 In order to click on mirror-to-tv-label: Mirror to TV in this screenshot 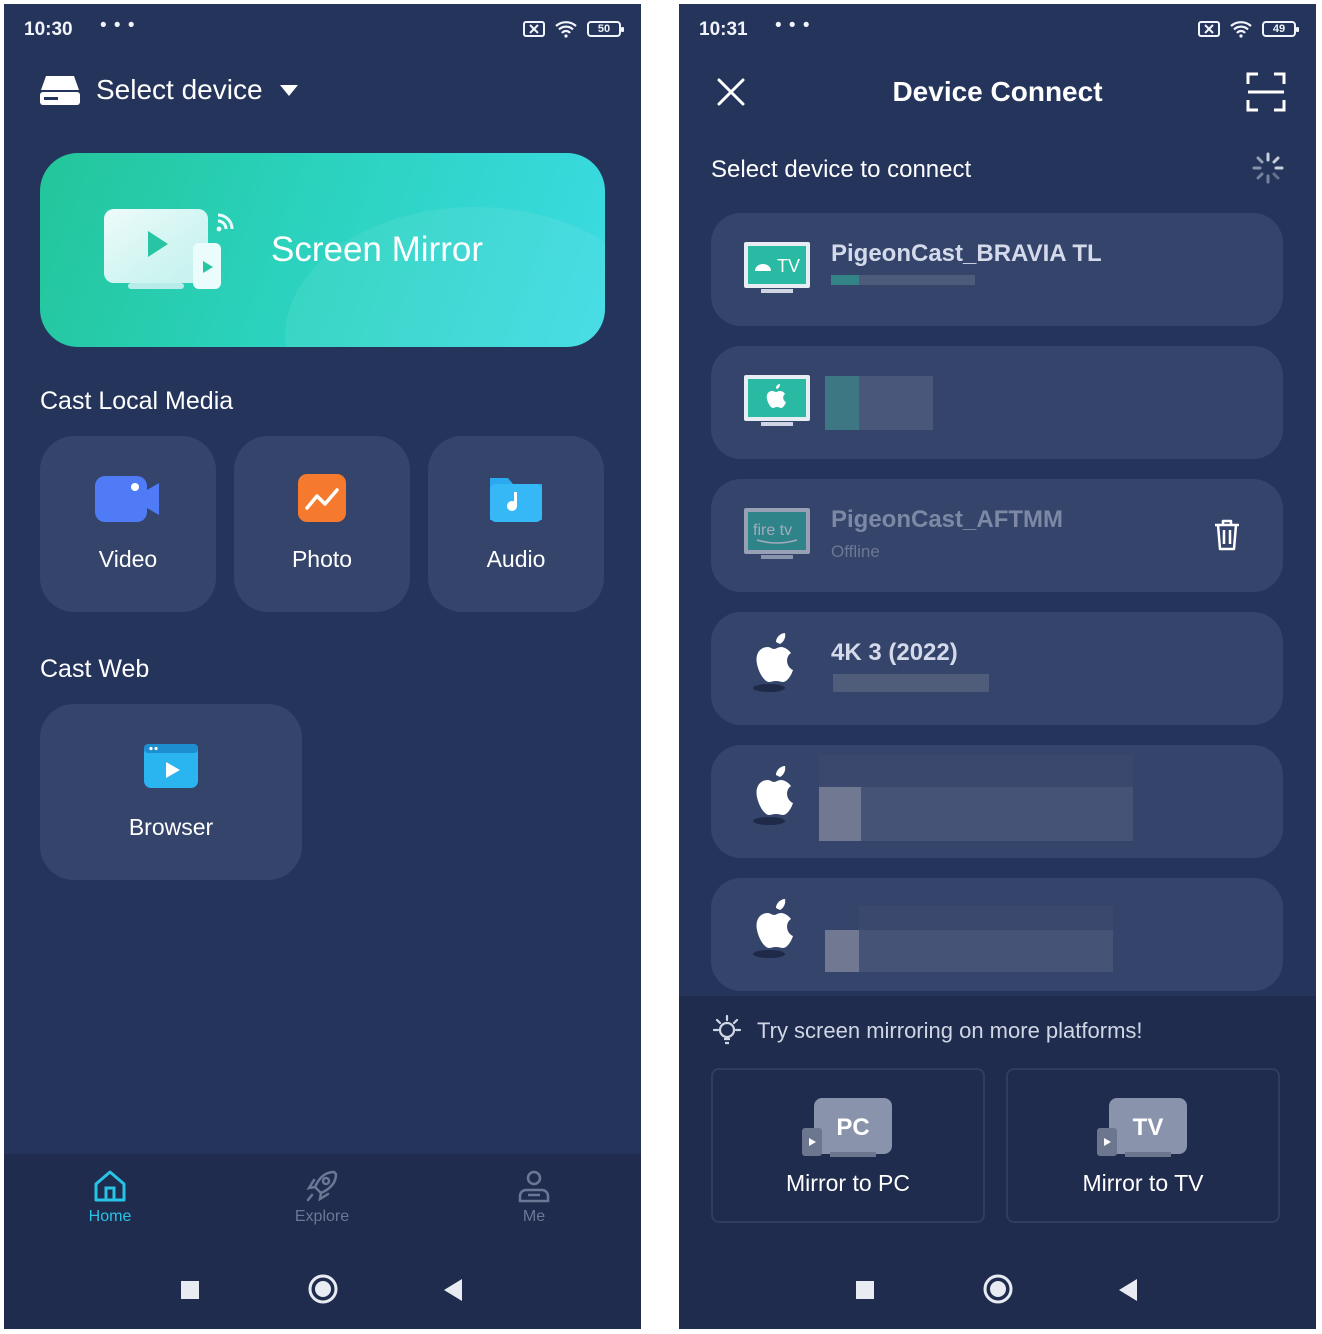, I will do `click(1143, 1183)`.